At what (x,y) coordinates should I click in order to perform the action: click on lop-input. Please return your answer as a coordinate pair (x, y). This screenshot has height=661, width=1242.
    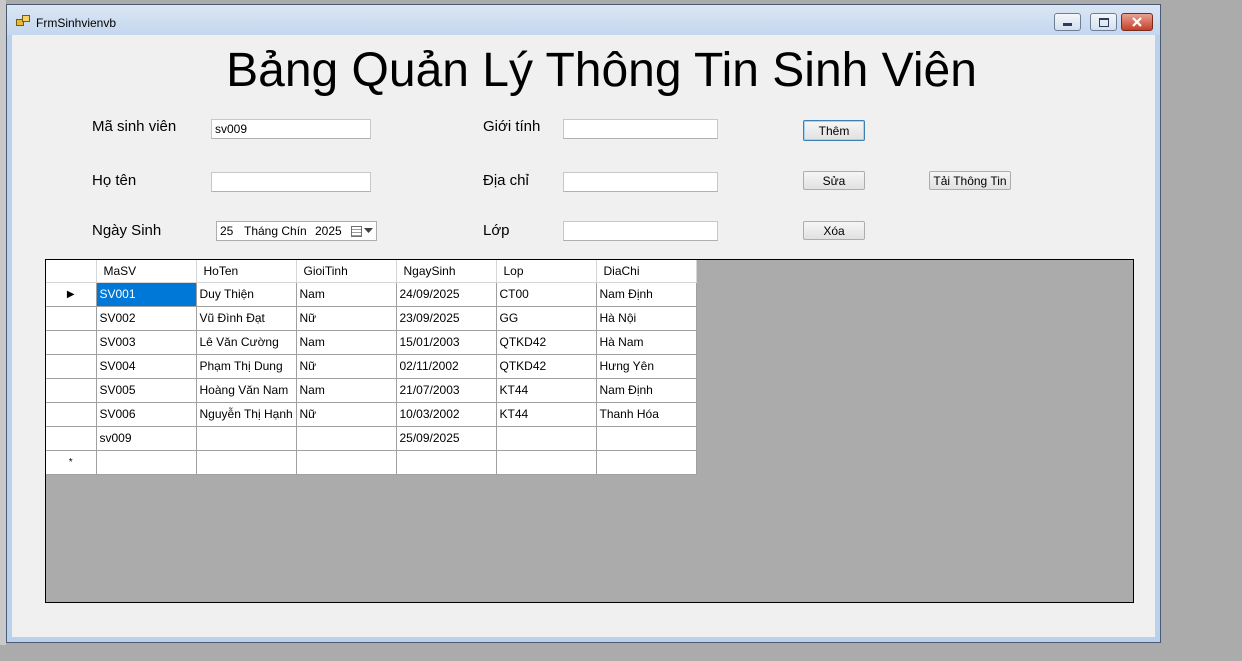
    Looking at the image, I should click on (640, 231).